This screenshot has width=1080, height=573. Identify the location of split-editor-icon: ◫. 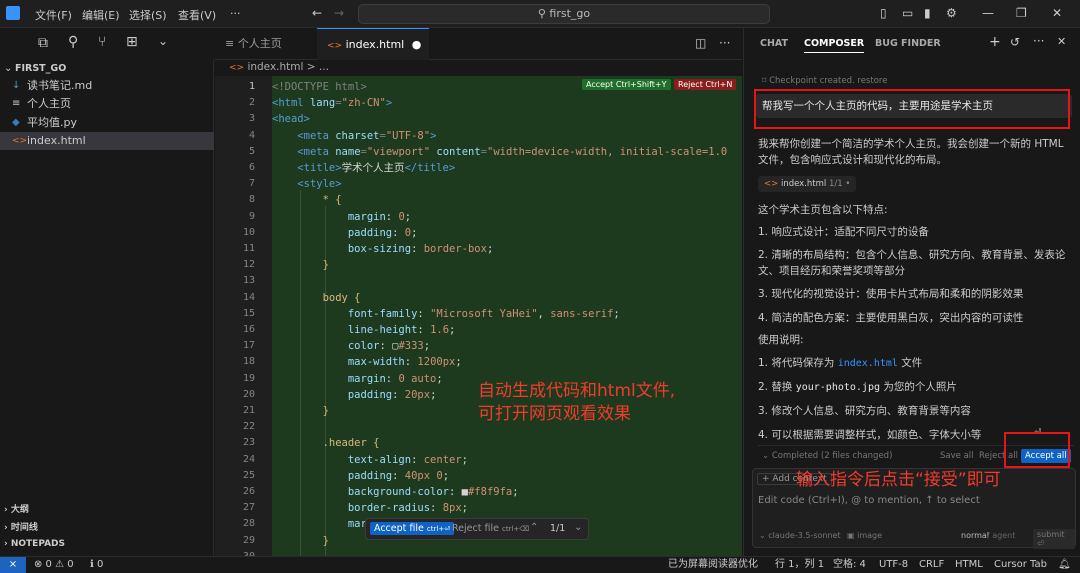
(700, 43).